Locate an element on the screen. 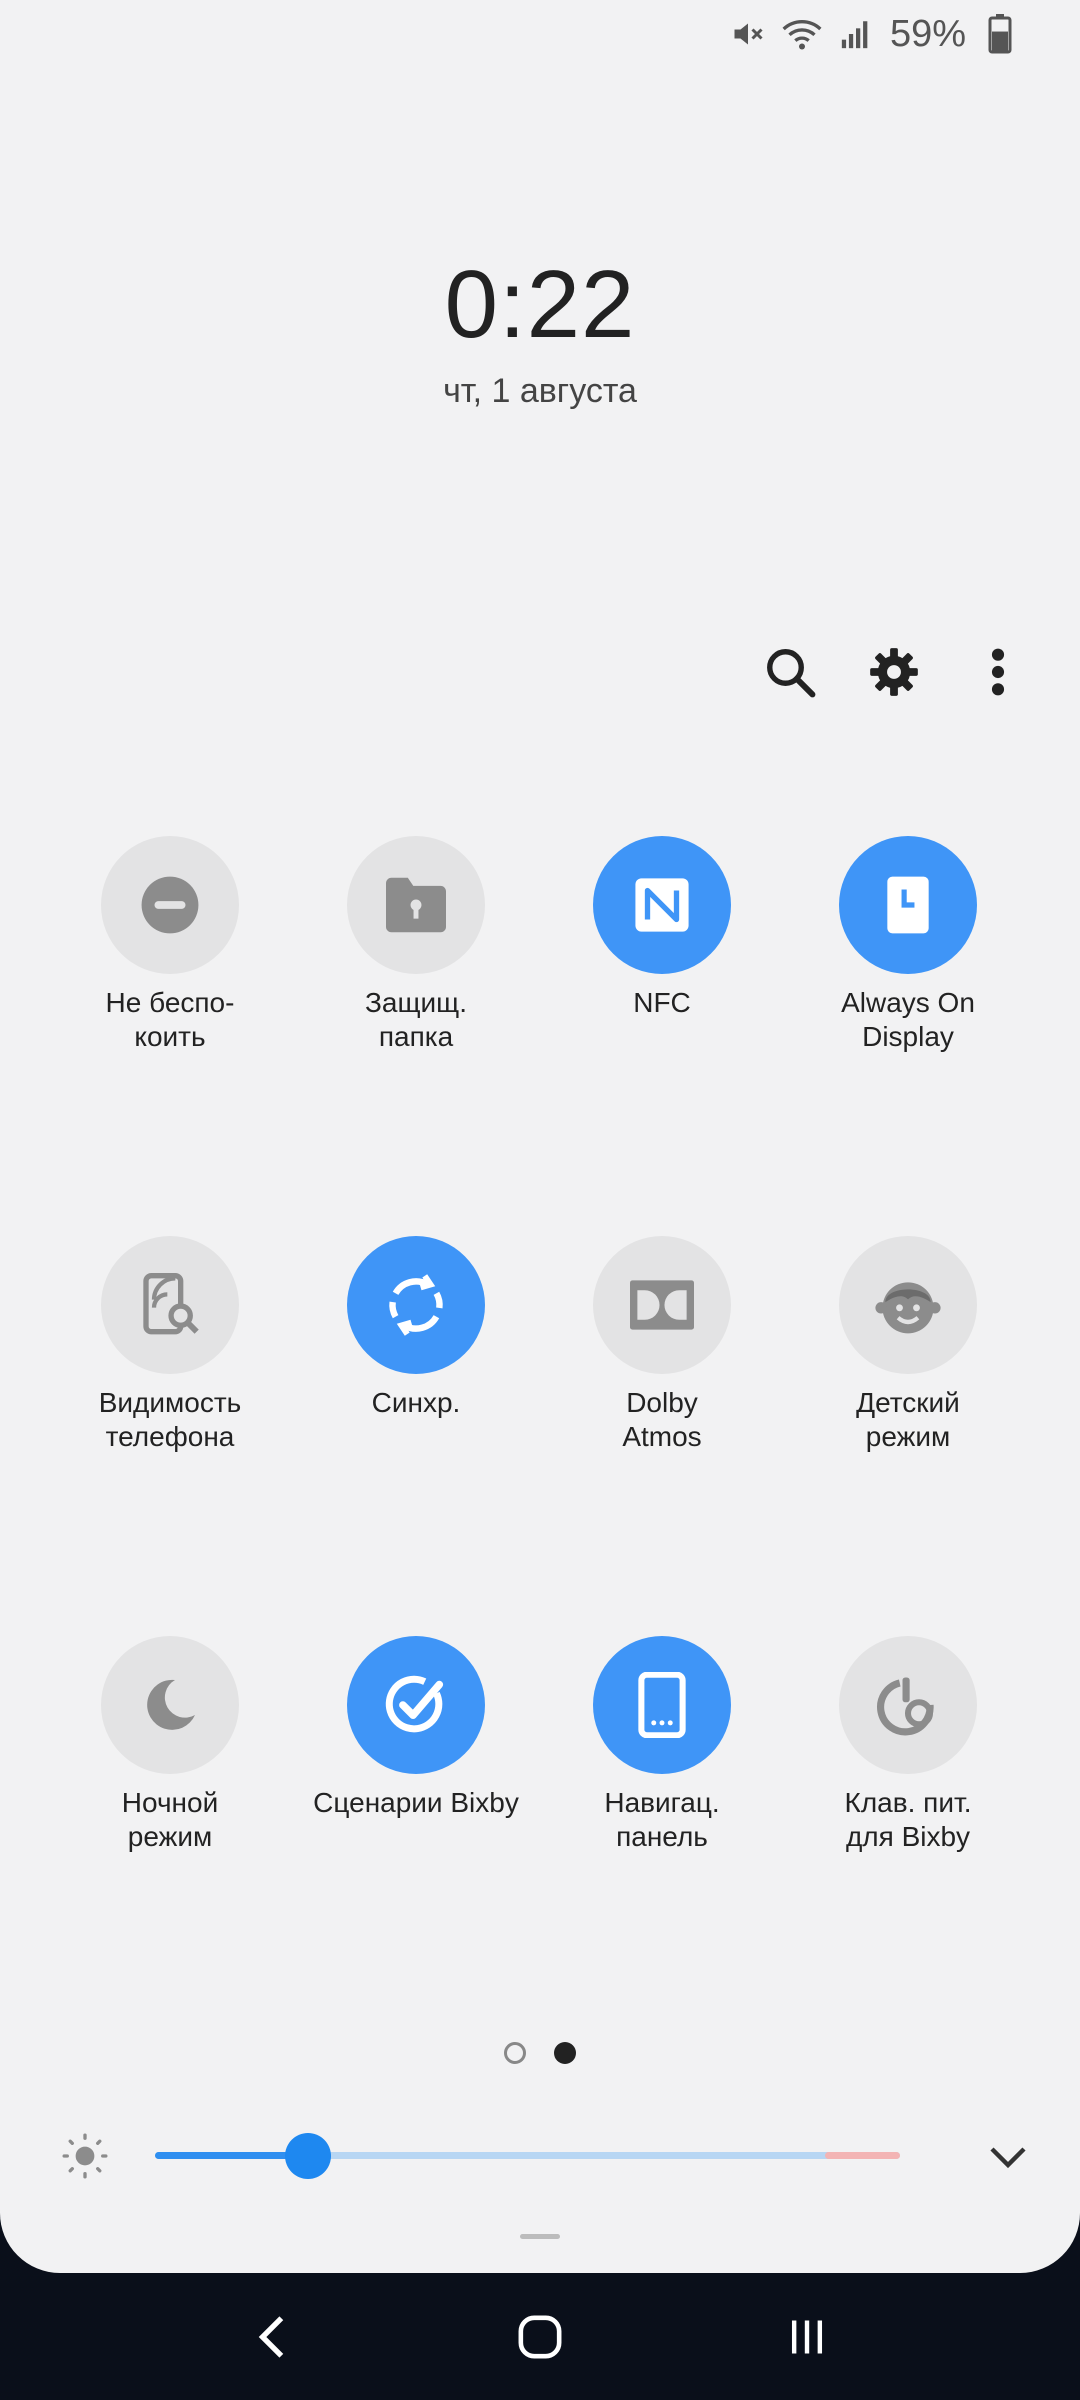  tile-do-not-disturb: Не беспо- коить is located at coordinates (170, 1036).